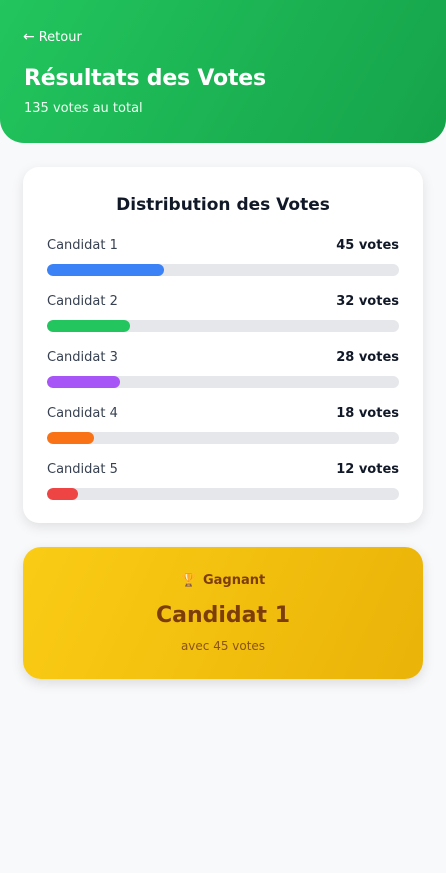 This screenshot has width=446, height=873. What do you see at coordinates (82, 357) in the screenshot?
I see `candidate-label: Candidat 3` at bounding box center [82, 357].